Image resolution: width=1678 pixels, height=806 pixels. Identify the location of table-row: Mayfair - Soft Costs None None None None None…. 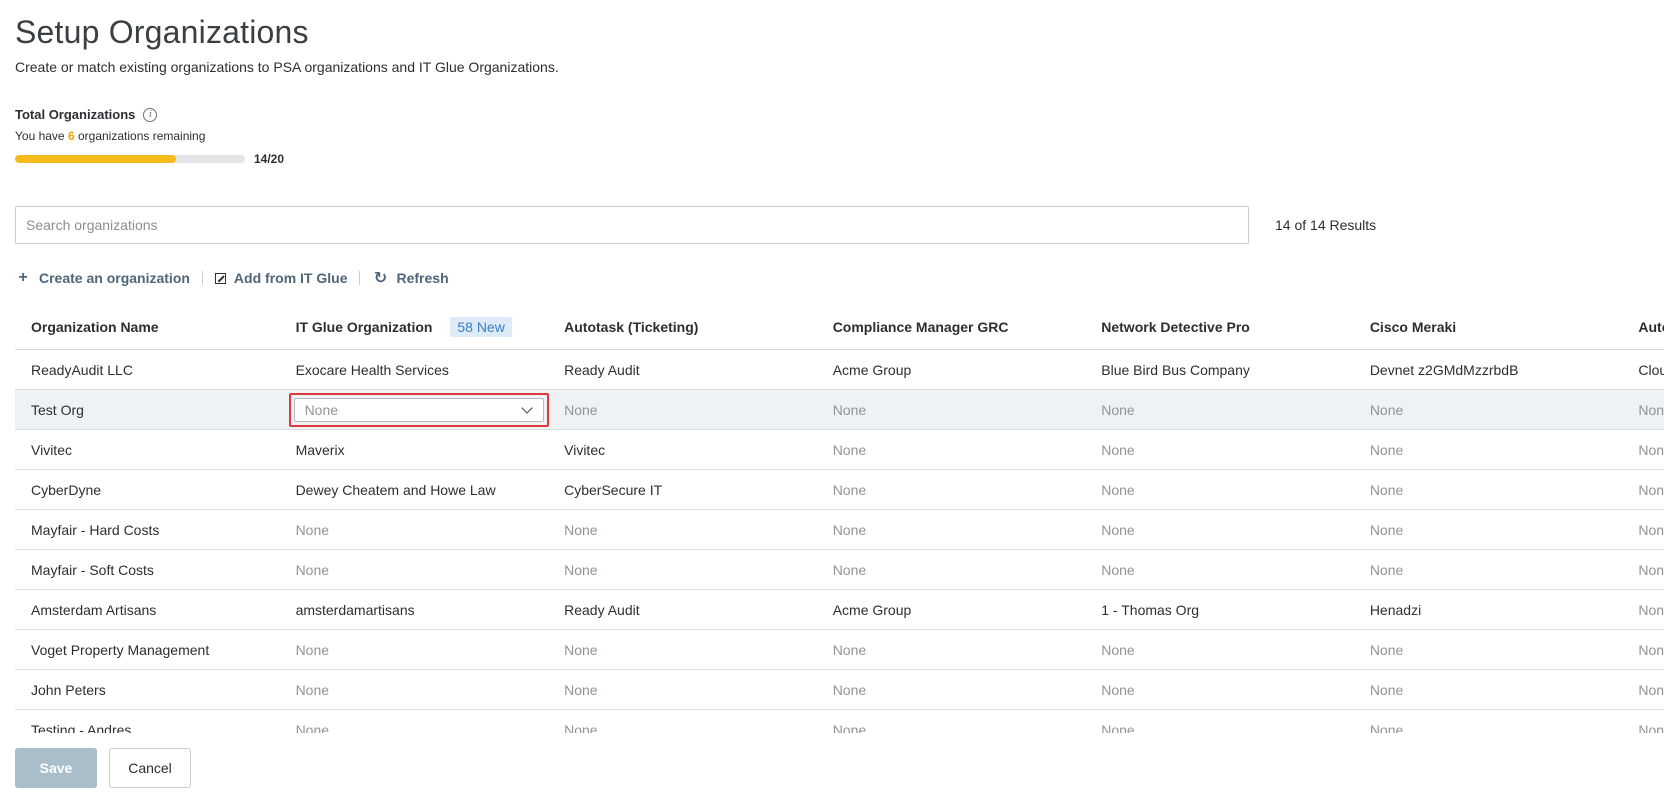
(839, 569).